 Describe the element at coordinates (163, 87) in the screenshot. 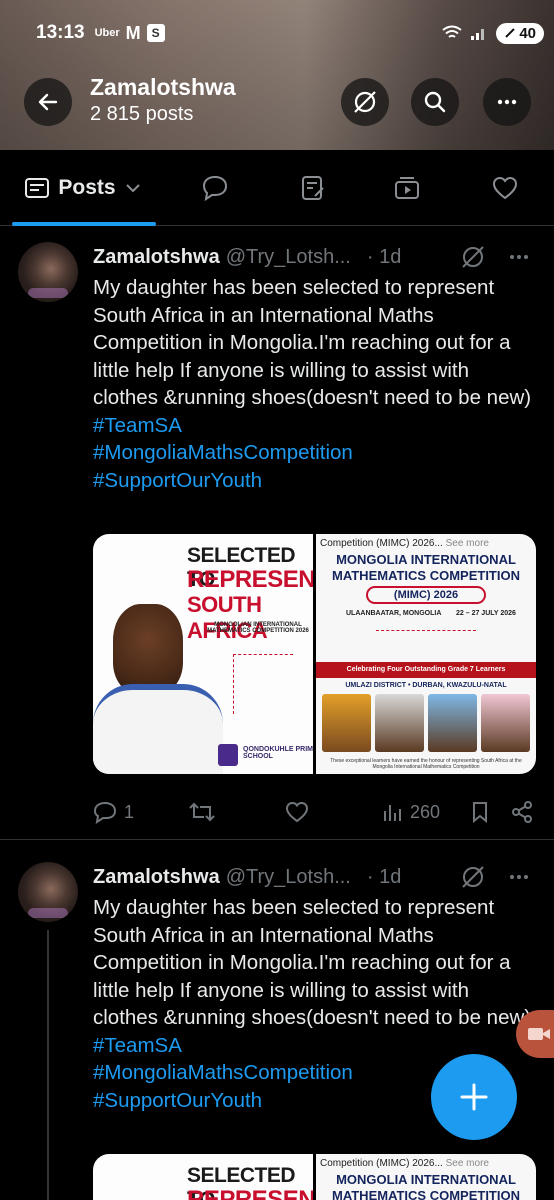

I see `profile-name: Zamalotshwa` at that location.